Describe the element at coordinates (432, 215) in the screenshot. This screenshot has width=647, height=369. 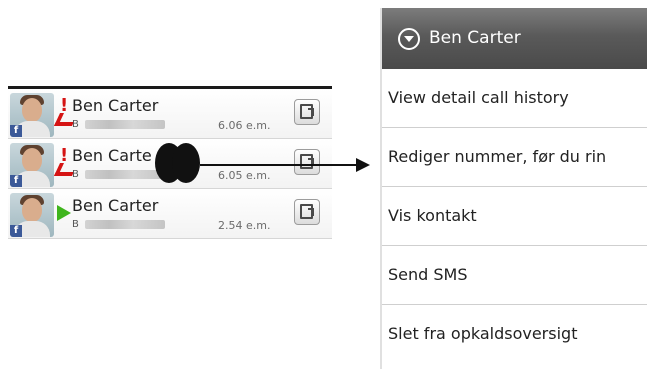
I see `menu-item-label: Vis kontakt` at that location.